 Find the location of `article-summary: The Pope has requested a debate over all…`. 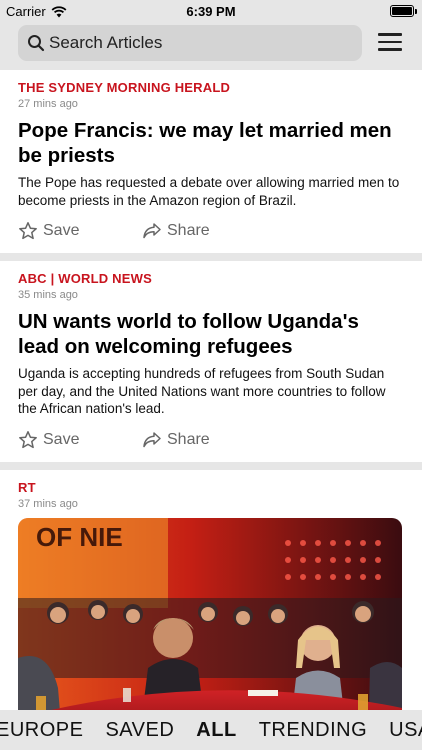

article-summary: The Pope has requested a debate over all… is located at coordinates (209, 191).